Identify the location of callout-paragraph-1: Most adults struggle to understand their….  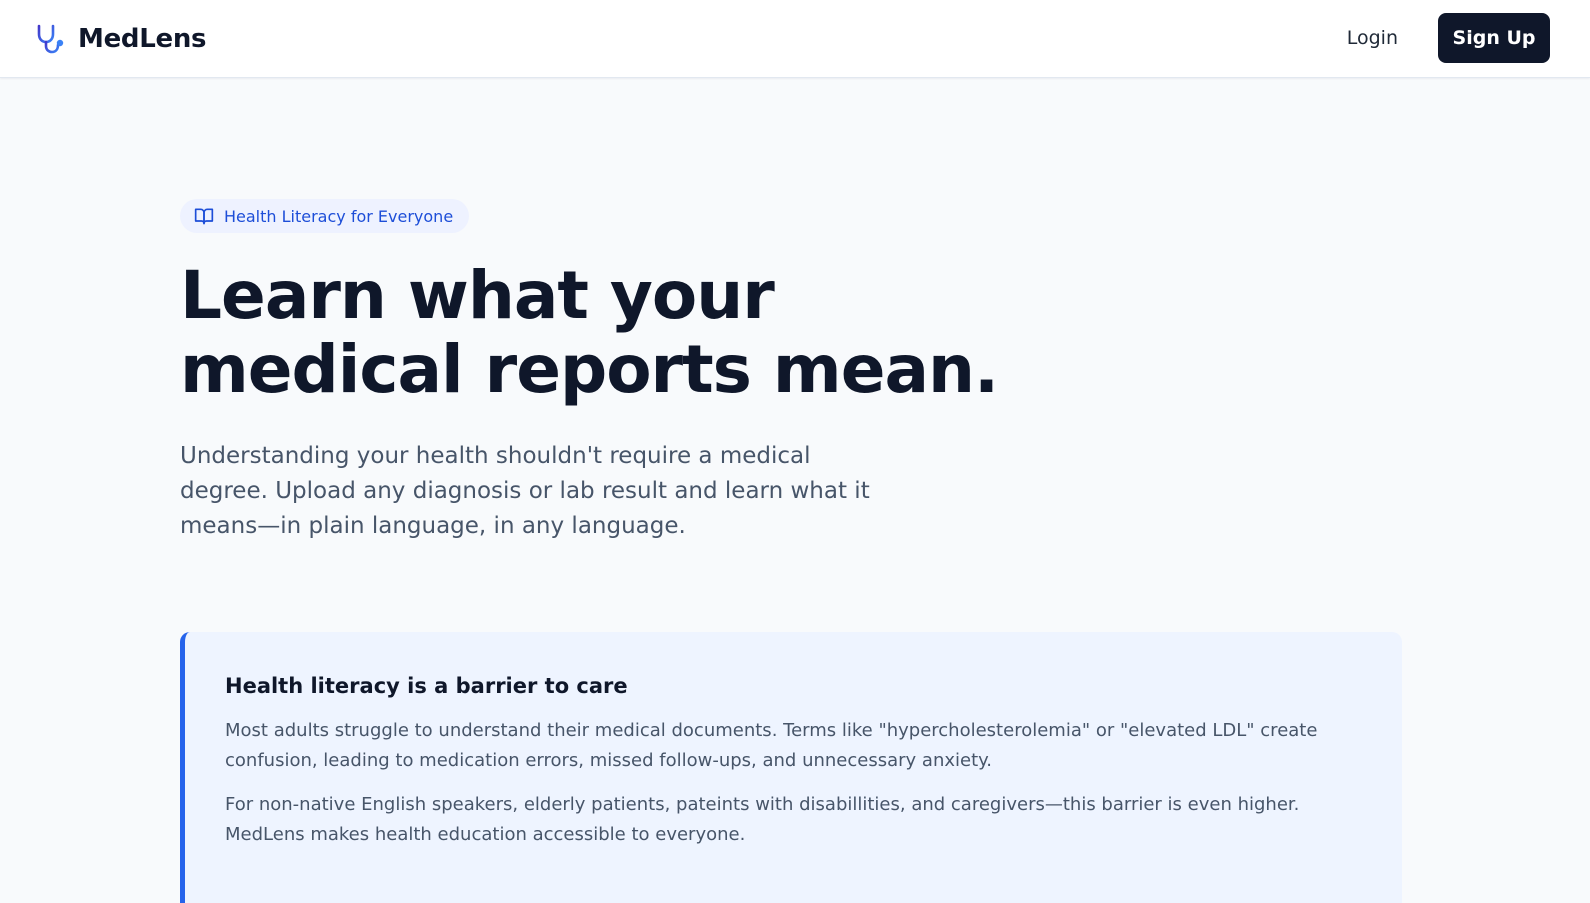
(771, 745).